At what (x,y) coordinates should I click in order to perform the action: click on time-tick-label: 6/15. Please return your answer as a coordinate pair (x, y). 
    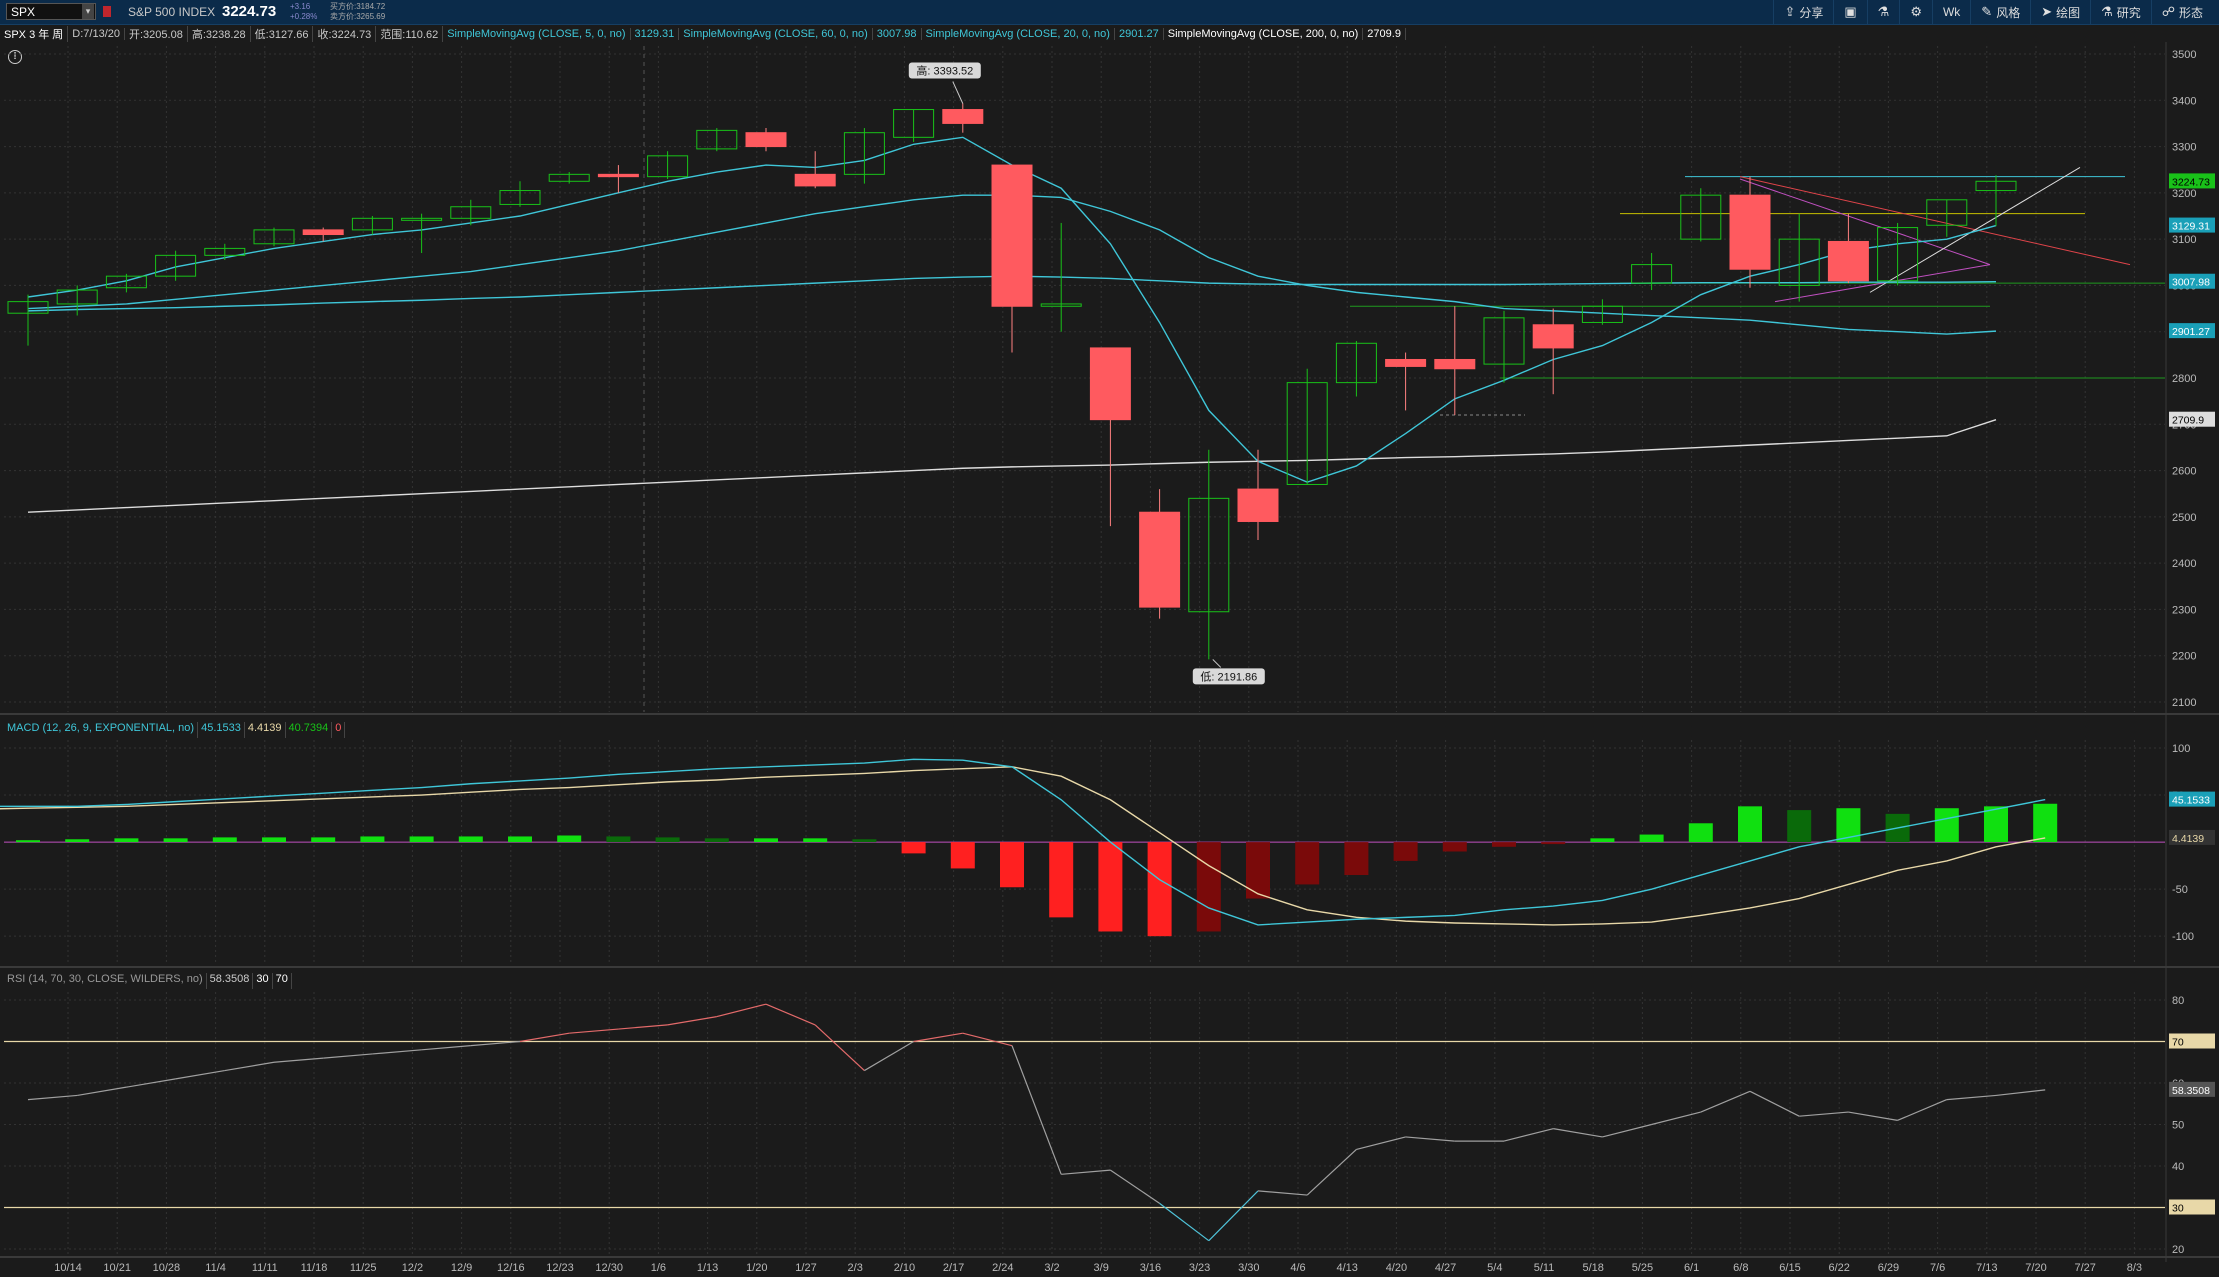
    Looking at the image, I should click on (1789, 1268).